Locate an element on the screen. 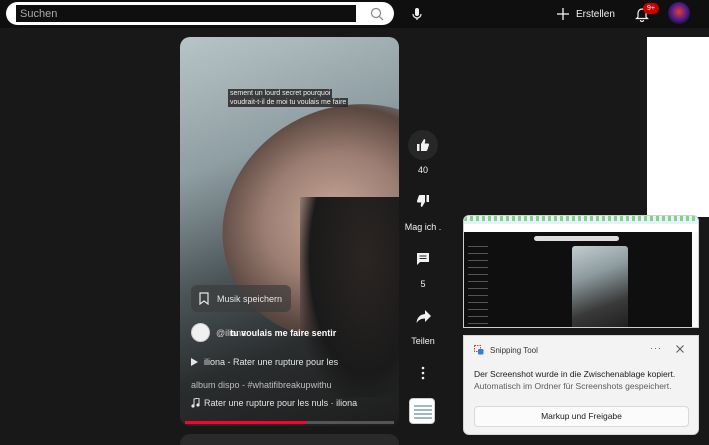  music-link: Rater une rupture pour les nuls · iliona is located at coordinates (274, 403).